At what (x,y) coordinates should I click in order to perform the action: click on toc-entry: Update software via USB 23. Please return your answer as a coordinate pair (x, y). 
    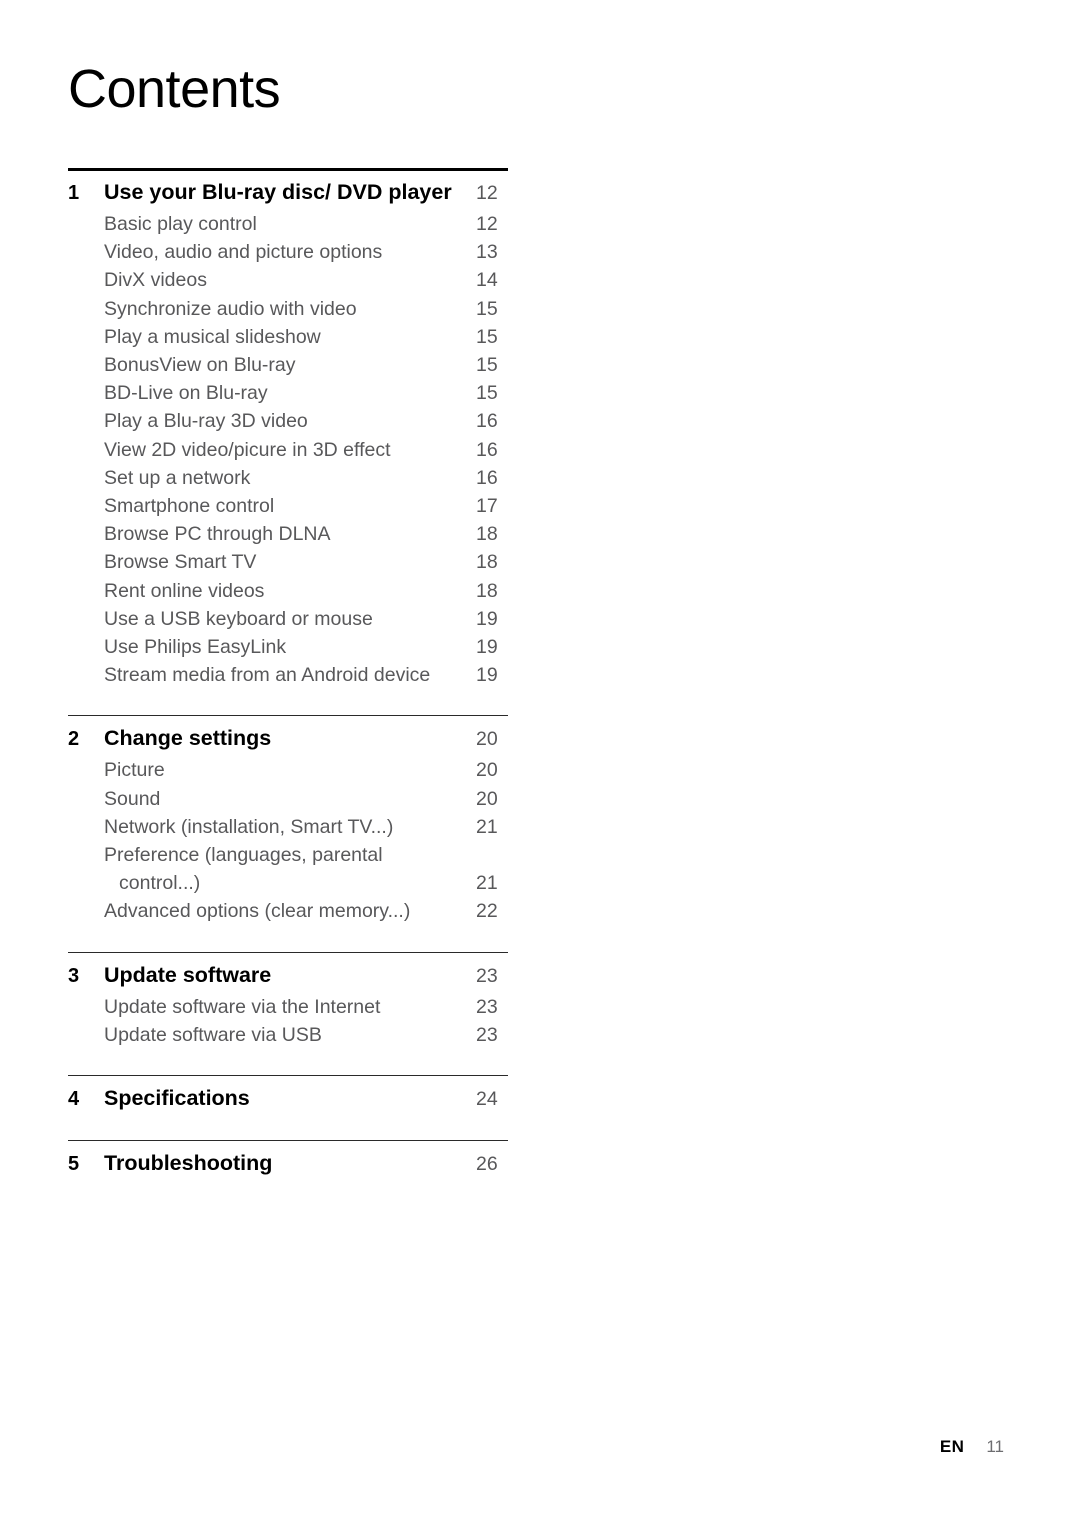
    Looking at the image, I should click on (289, 1035).